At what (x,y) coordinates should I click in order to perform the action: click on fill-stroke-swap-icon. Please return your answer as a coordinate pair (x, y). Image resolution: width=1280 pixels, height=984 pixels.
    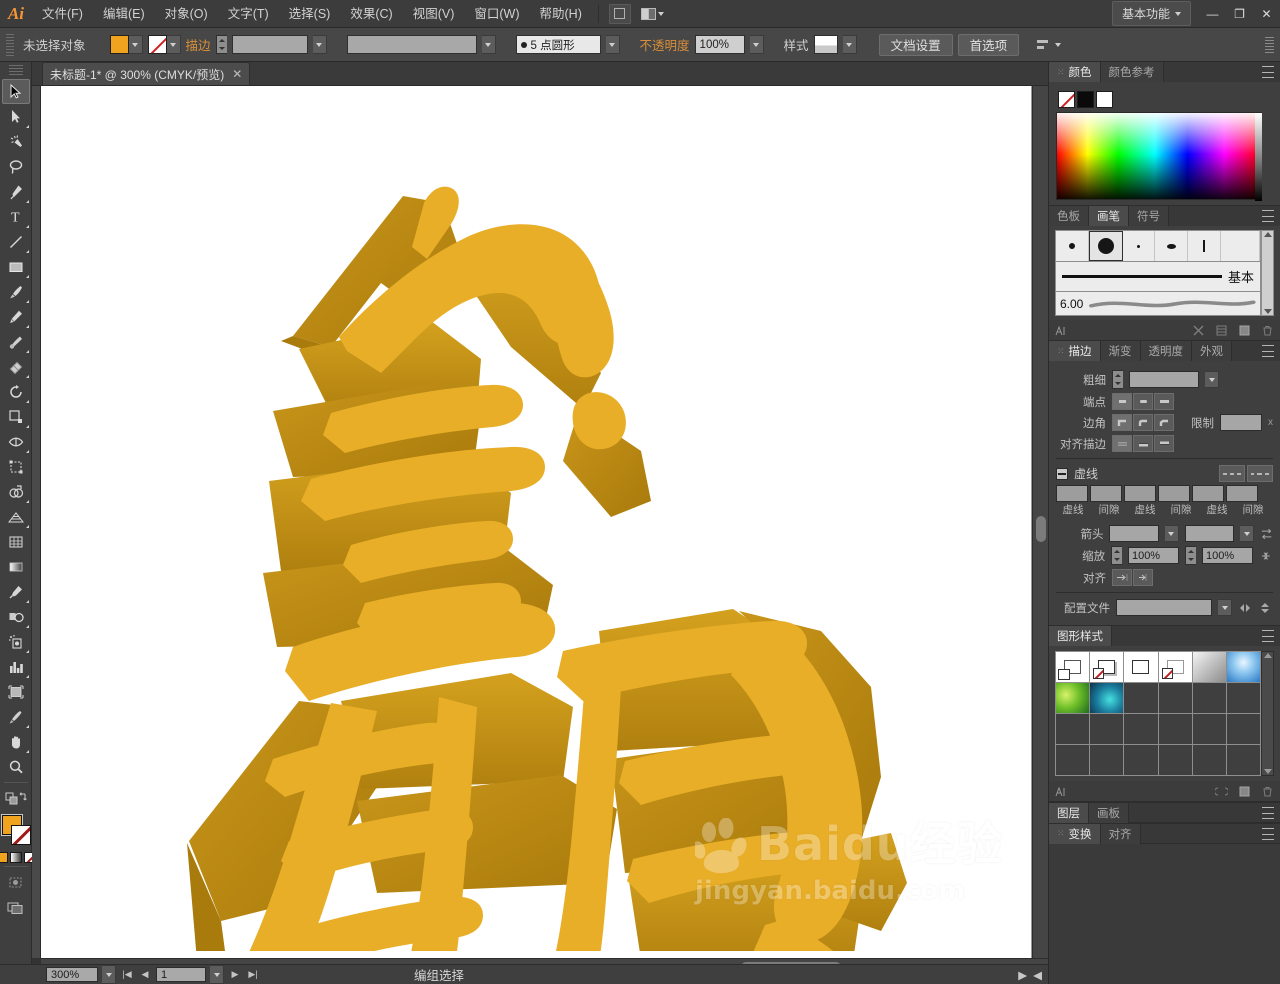
    Looking at the image, I should click on (16, 798).